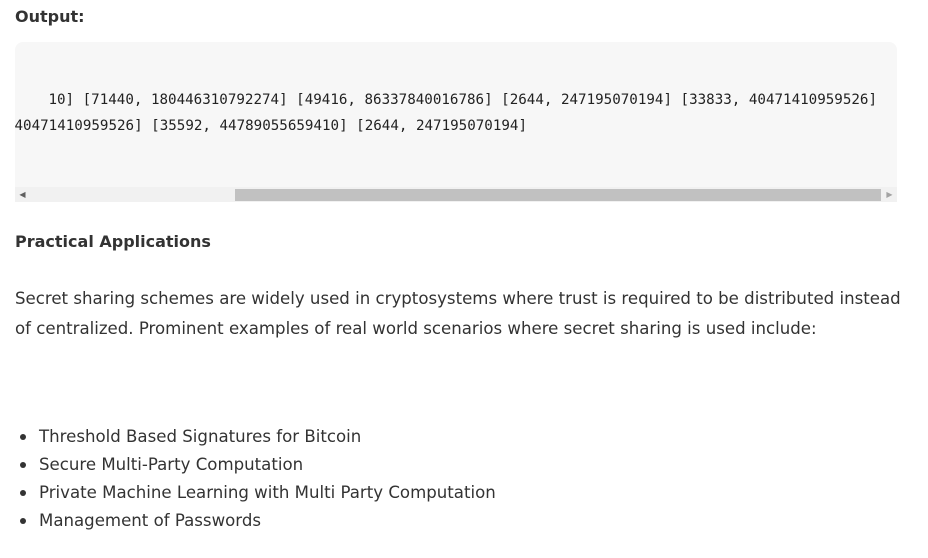 Image resolution: width=928 pixels, height=558 pixels. What do you see at coordinates (50, 16) in the screenshot?
I see `output-label: Output:` at bounding box center [50, 16].